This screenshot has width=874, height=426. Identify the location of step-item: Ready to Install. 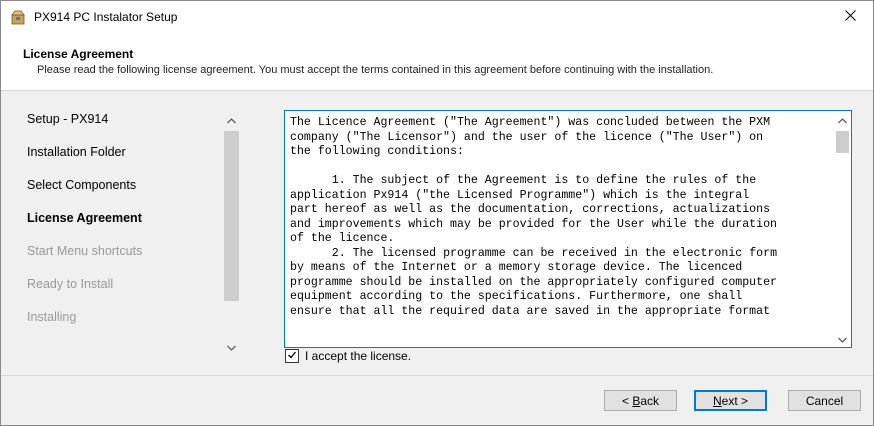
(70, 284).